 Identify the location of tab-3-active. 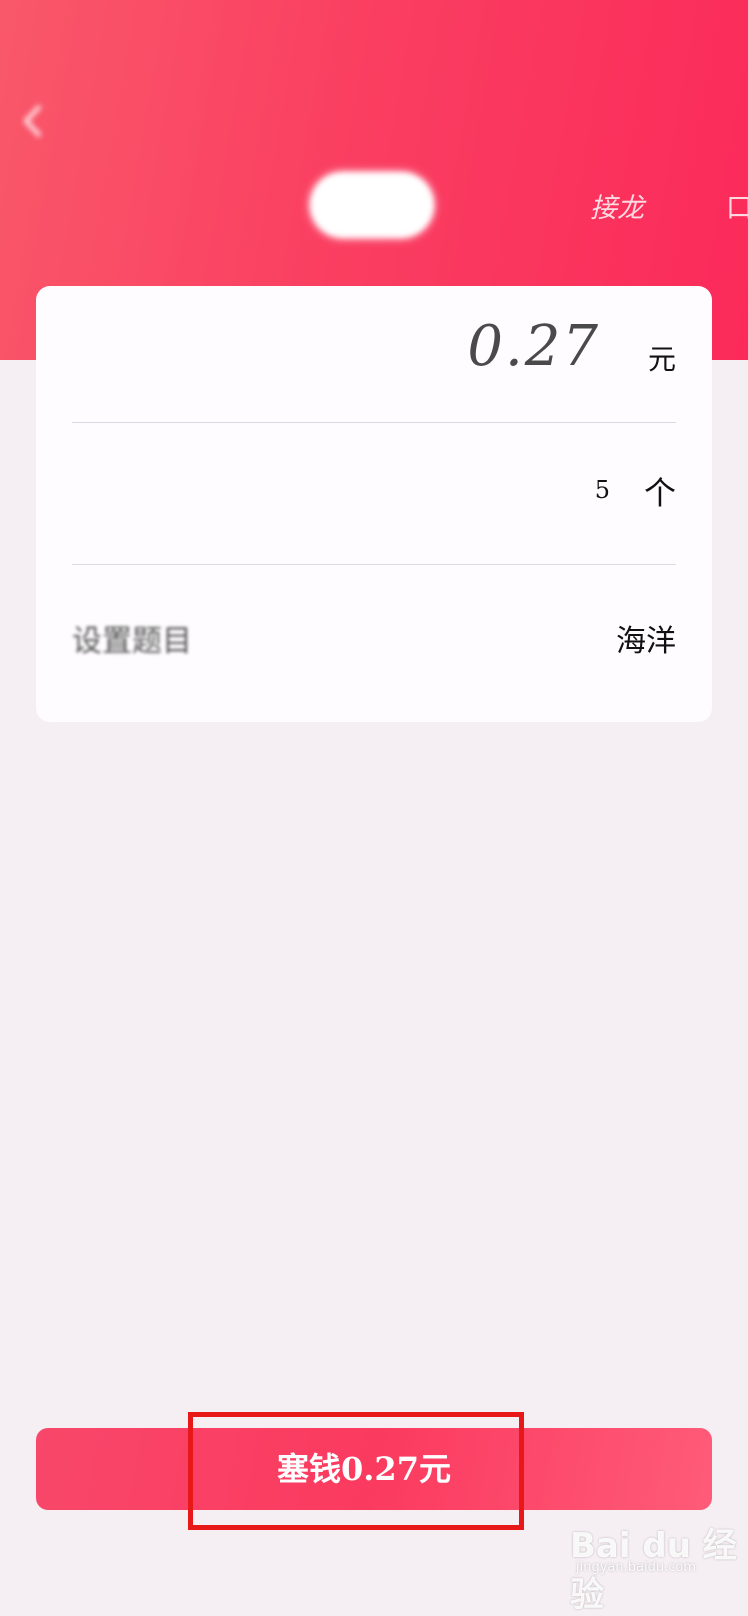
(372, 205).